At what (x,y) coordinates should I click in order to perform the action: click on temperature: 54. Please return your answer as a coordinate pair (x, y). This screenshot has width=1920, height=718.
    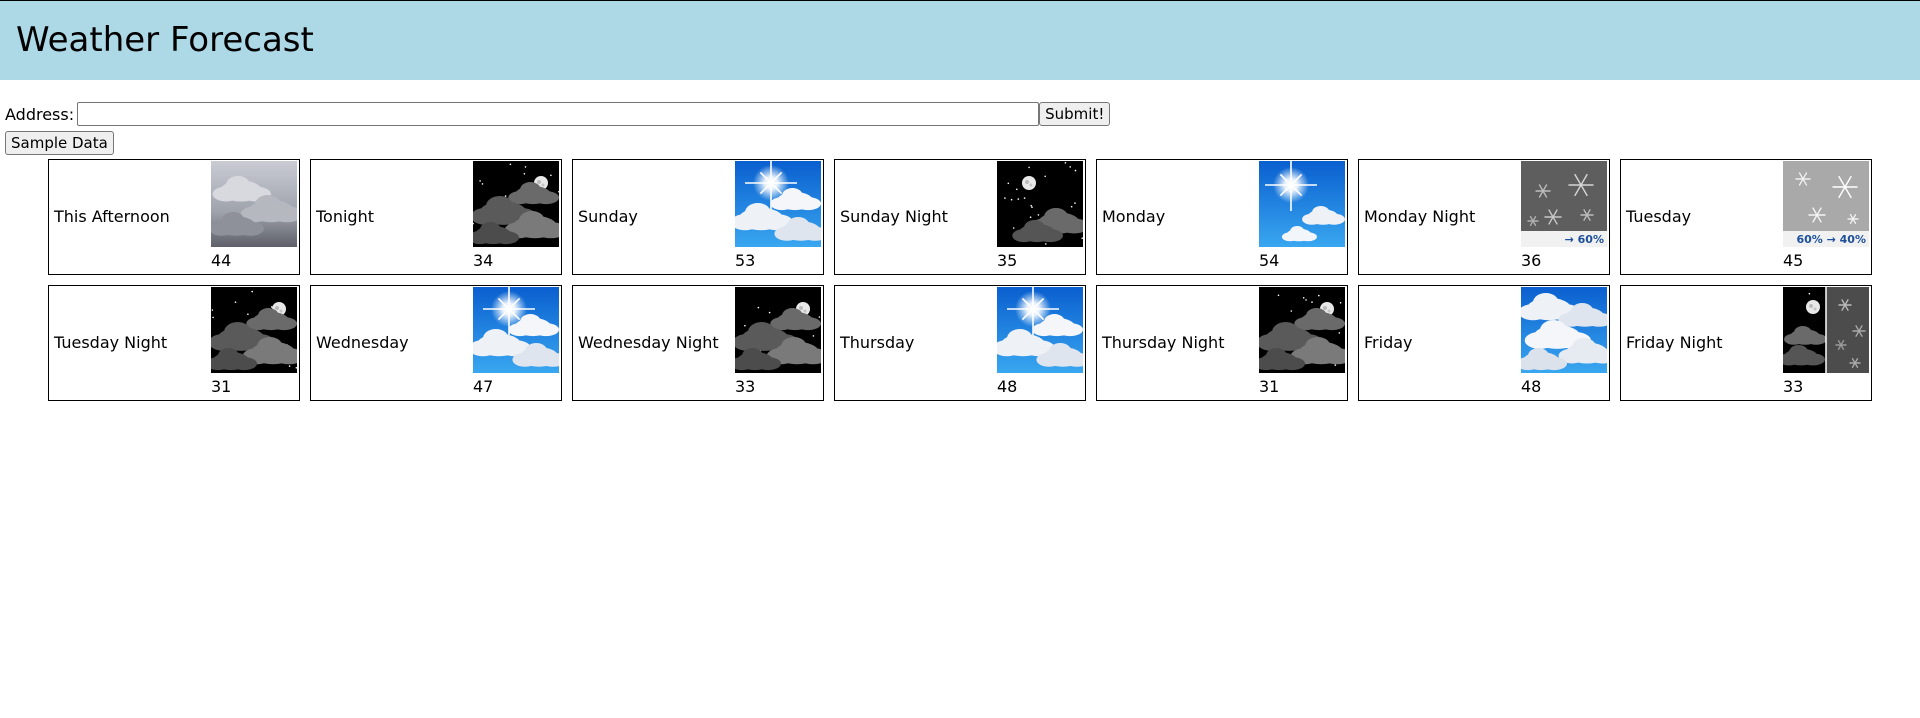
    Looking at the image, I should click on (1269, 260).